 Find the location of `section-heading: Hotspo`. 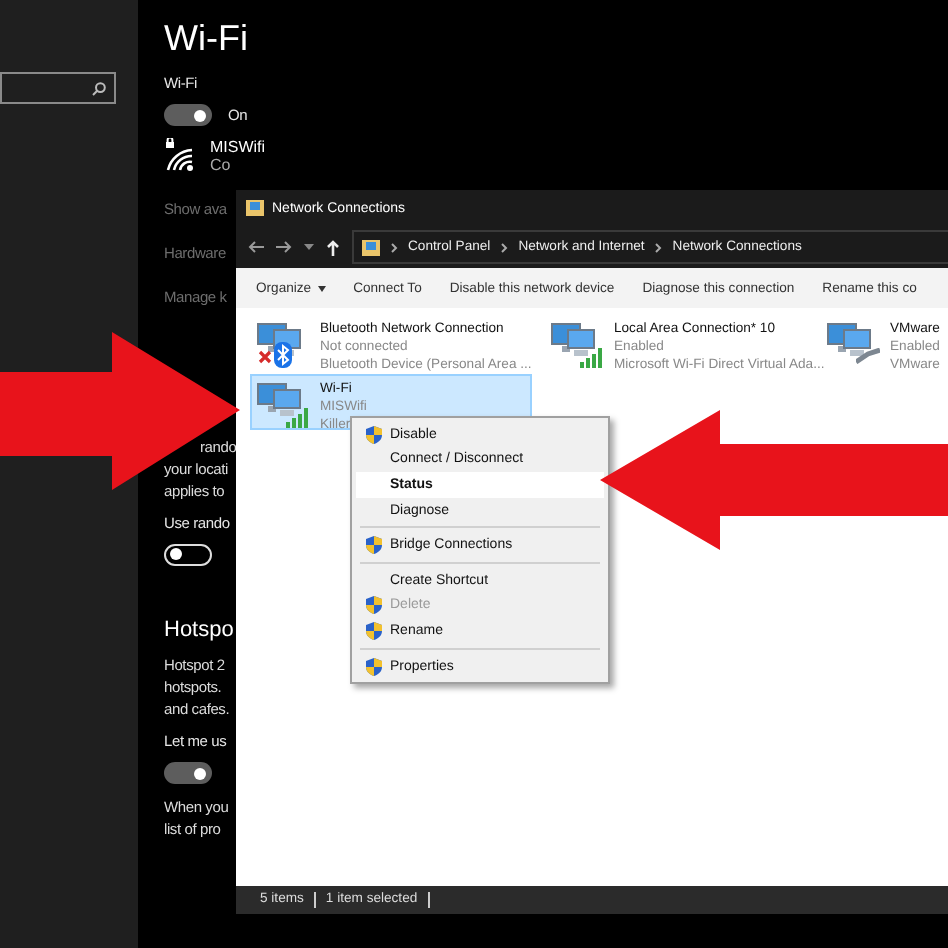

section-heading: Hotspo is located at coordinates (199, 630).